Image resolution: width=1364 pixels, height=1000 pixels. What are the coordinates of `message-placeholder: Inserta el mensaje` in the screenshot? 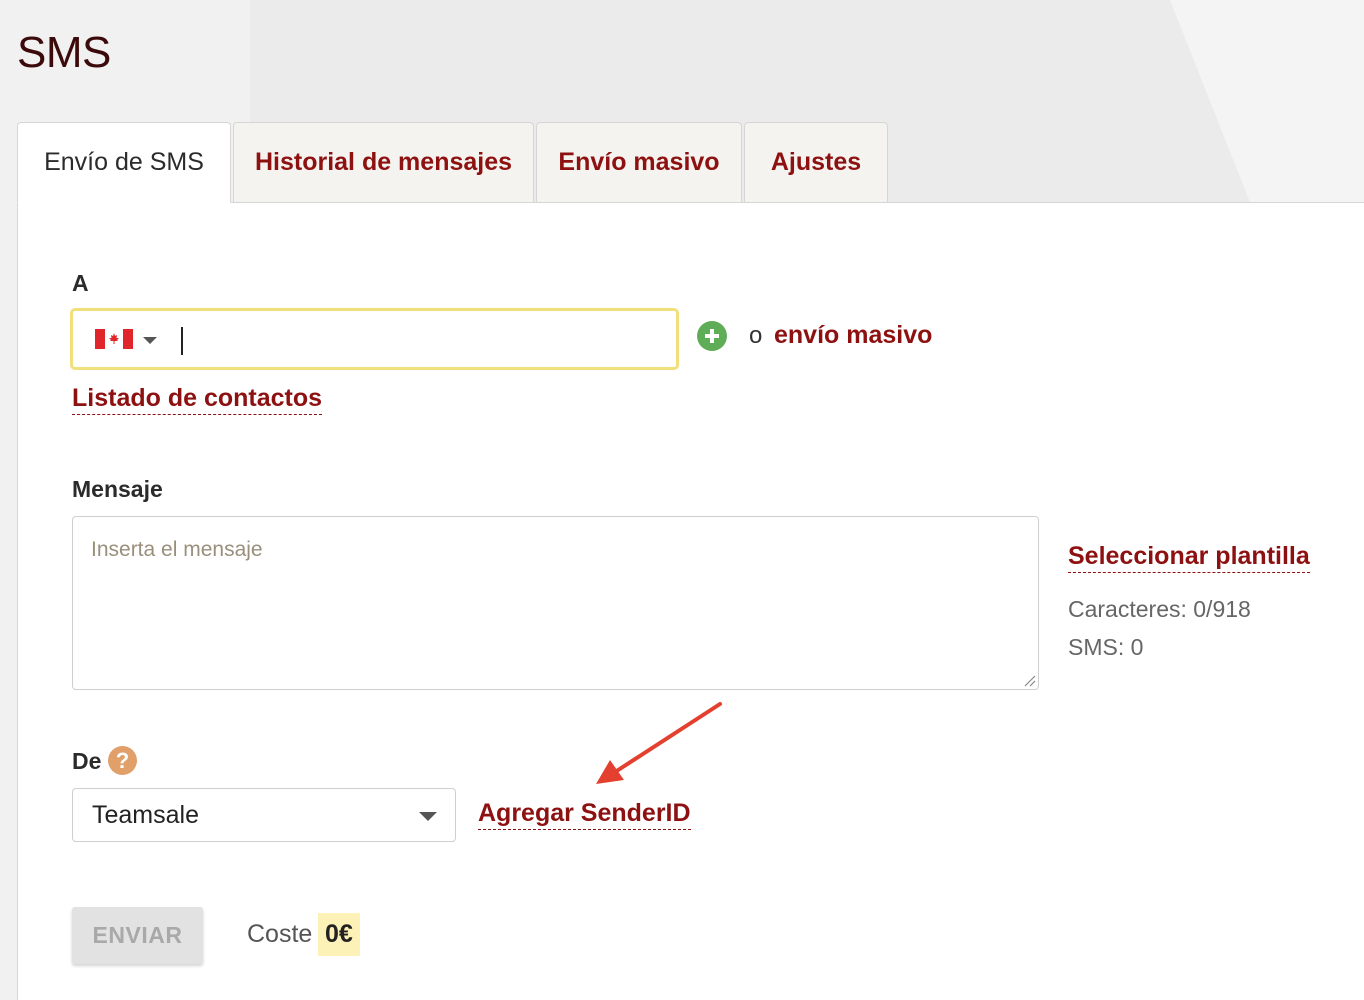 It's located at (177, 549).